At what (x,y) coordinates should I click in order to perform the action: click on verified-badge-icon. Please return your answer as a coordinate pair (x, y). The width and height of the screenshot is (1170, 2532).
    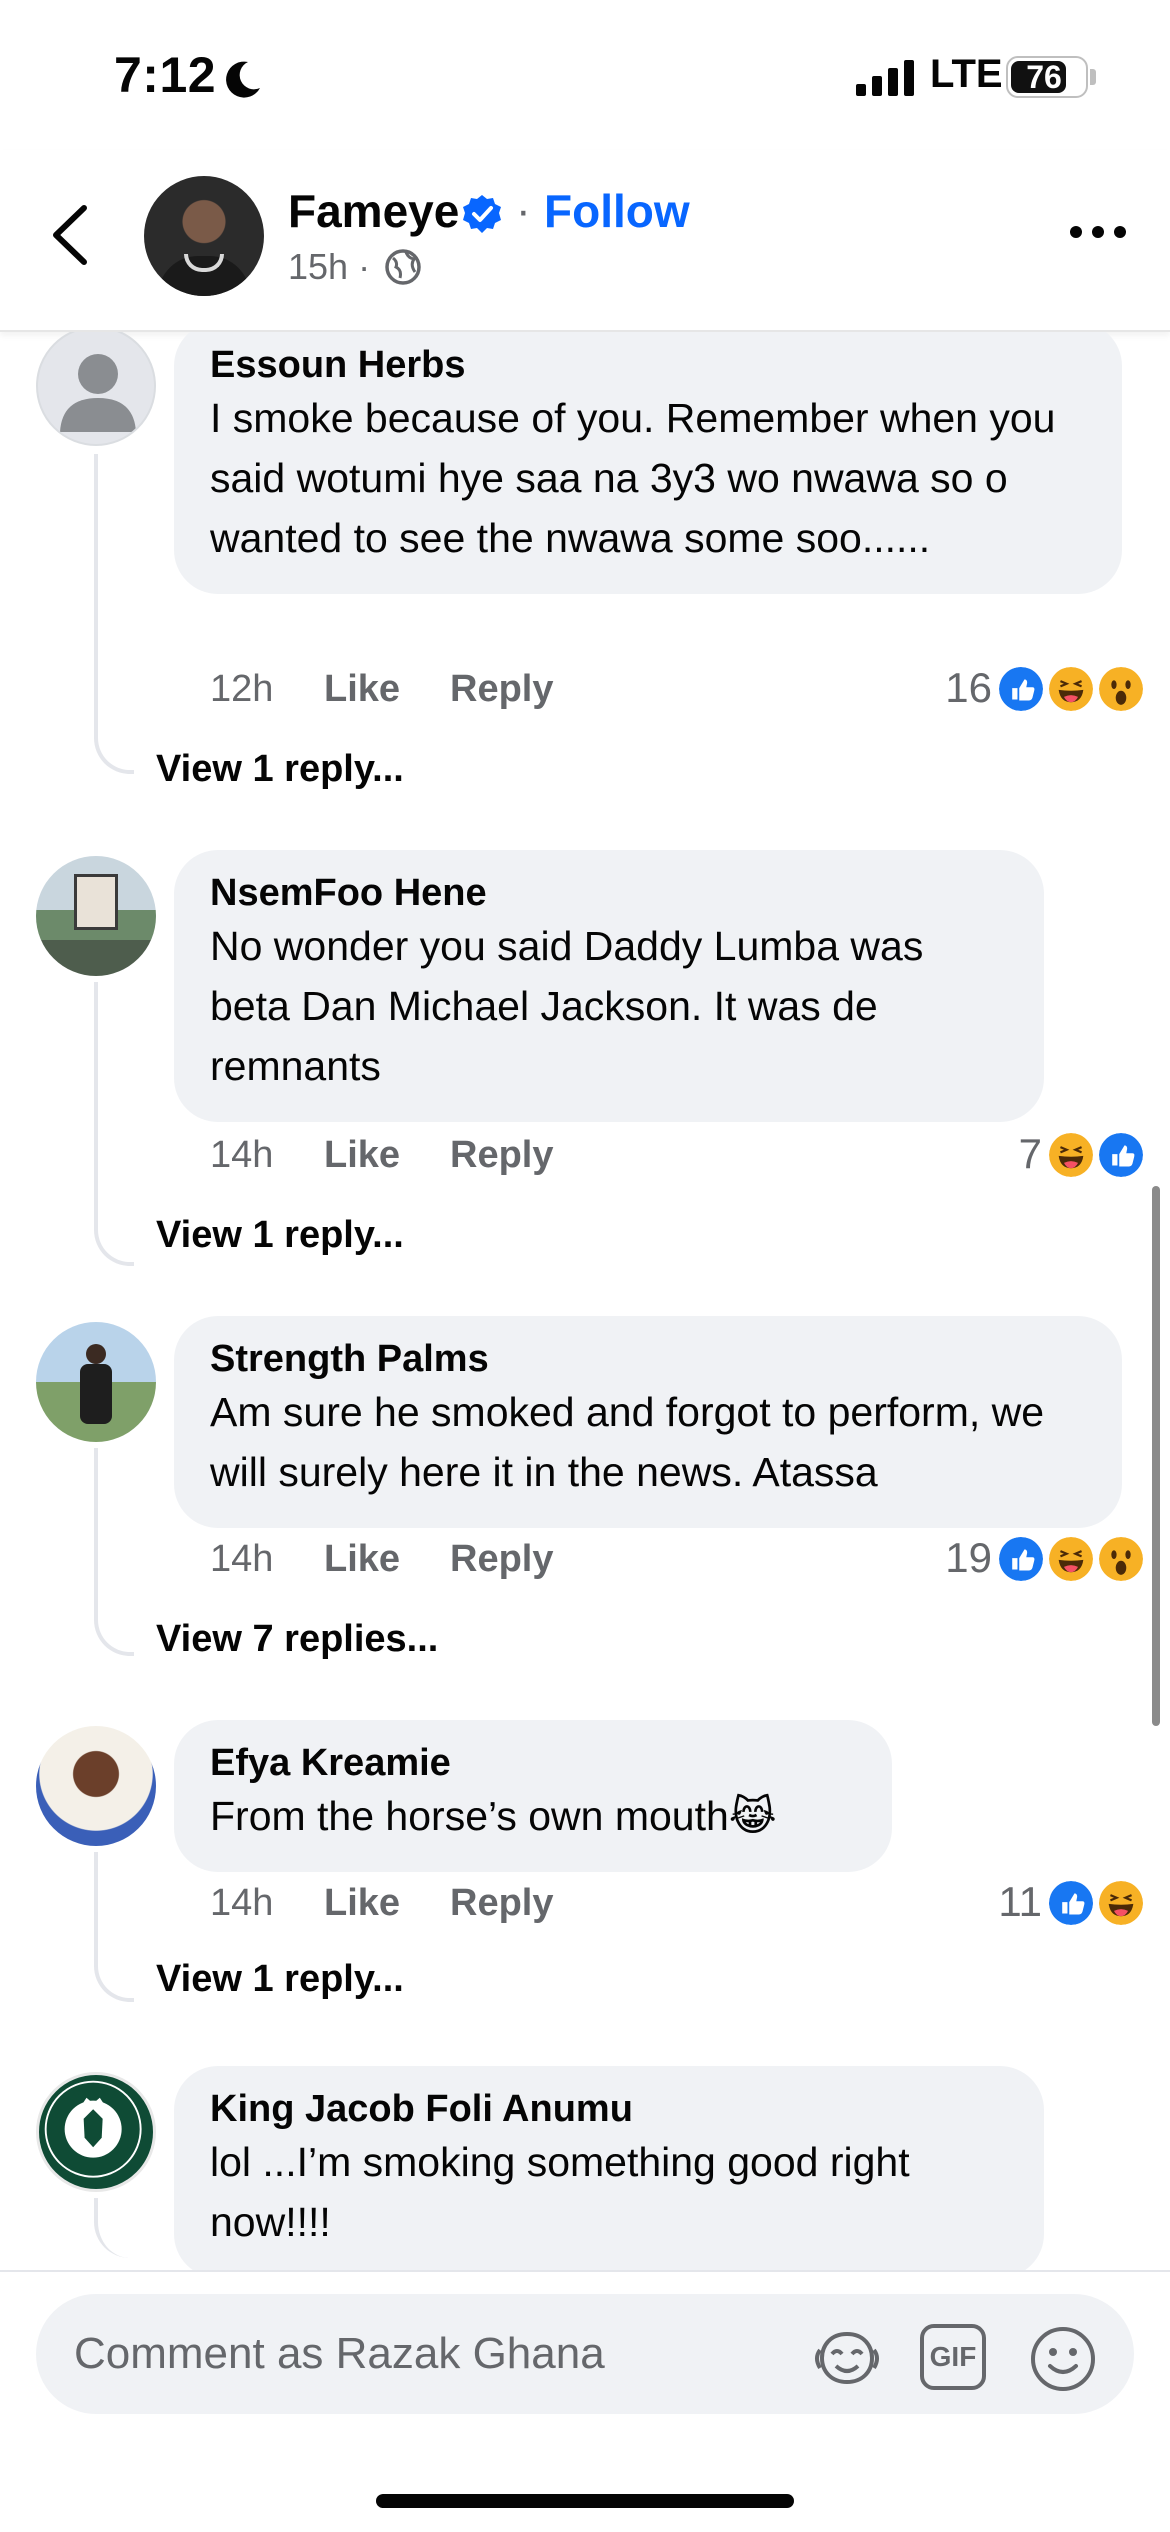
    Looking at the image, I should click on (482, 214).